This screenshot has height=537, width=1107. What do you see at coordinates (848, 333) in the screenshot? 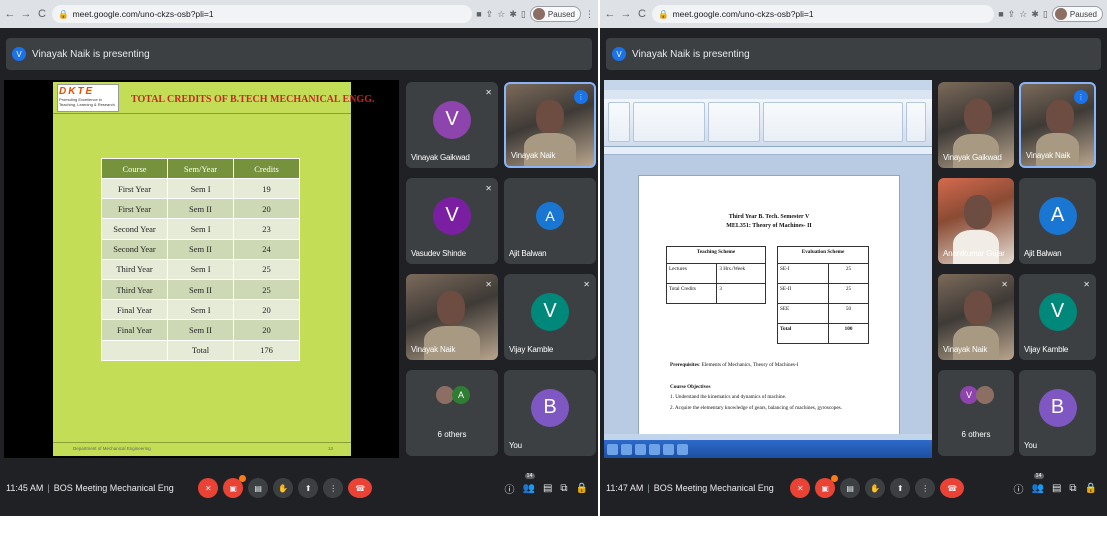
I see `table-cell: 100` at bounding box center [848, 333].